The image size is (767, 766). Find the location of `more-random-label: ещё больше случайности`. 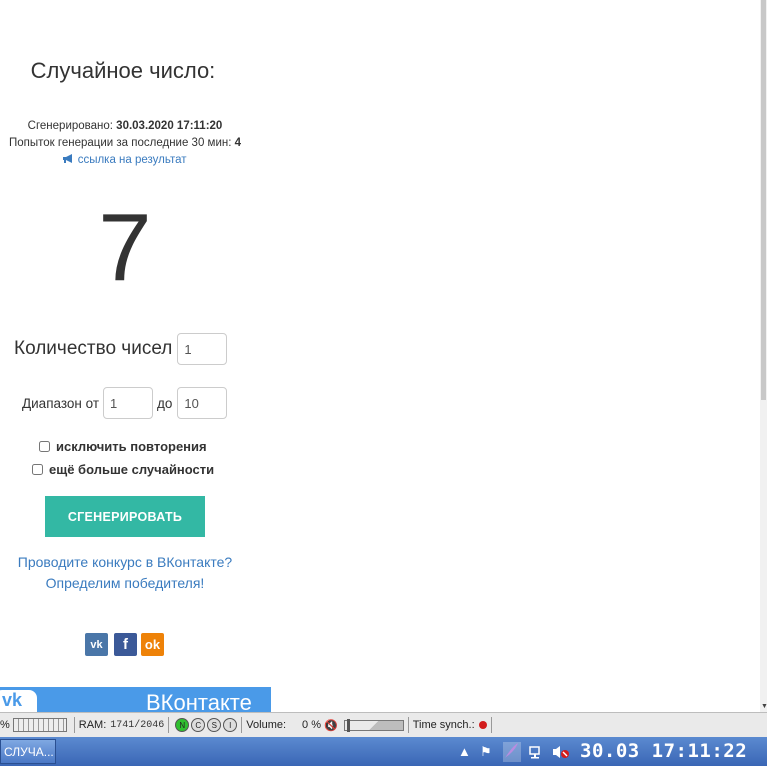

more-random-label: ещё больше случайности is located at coordinates (132, 469).